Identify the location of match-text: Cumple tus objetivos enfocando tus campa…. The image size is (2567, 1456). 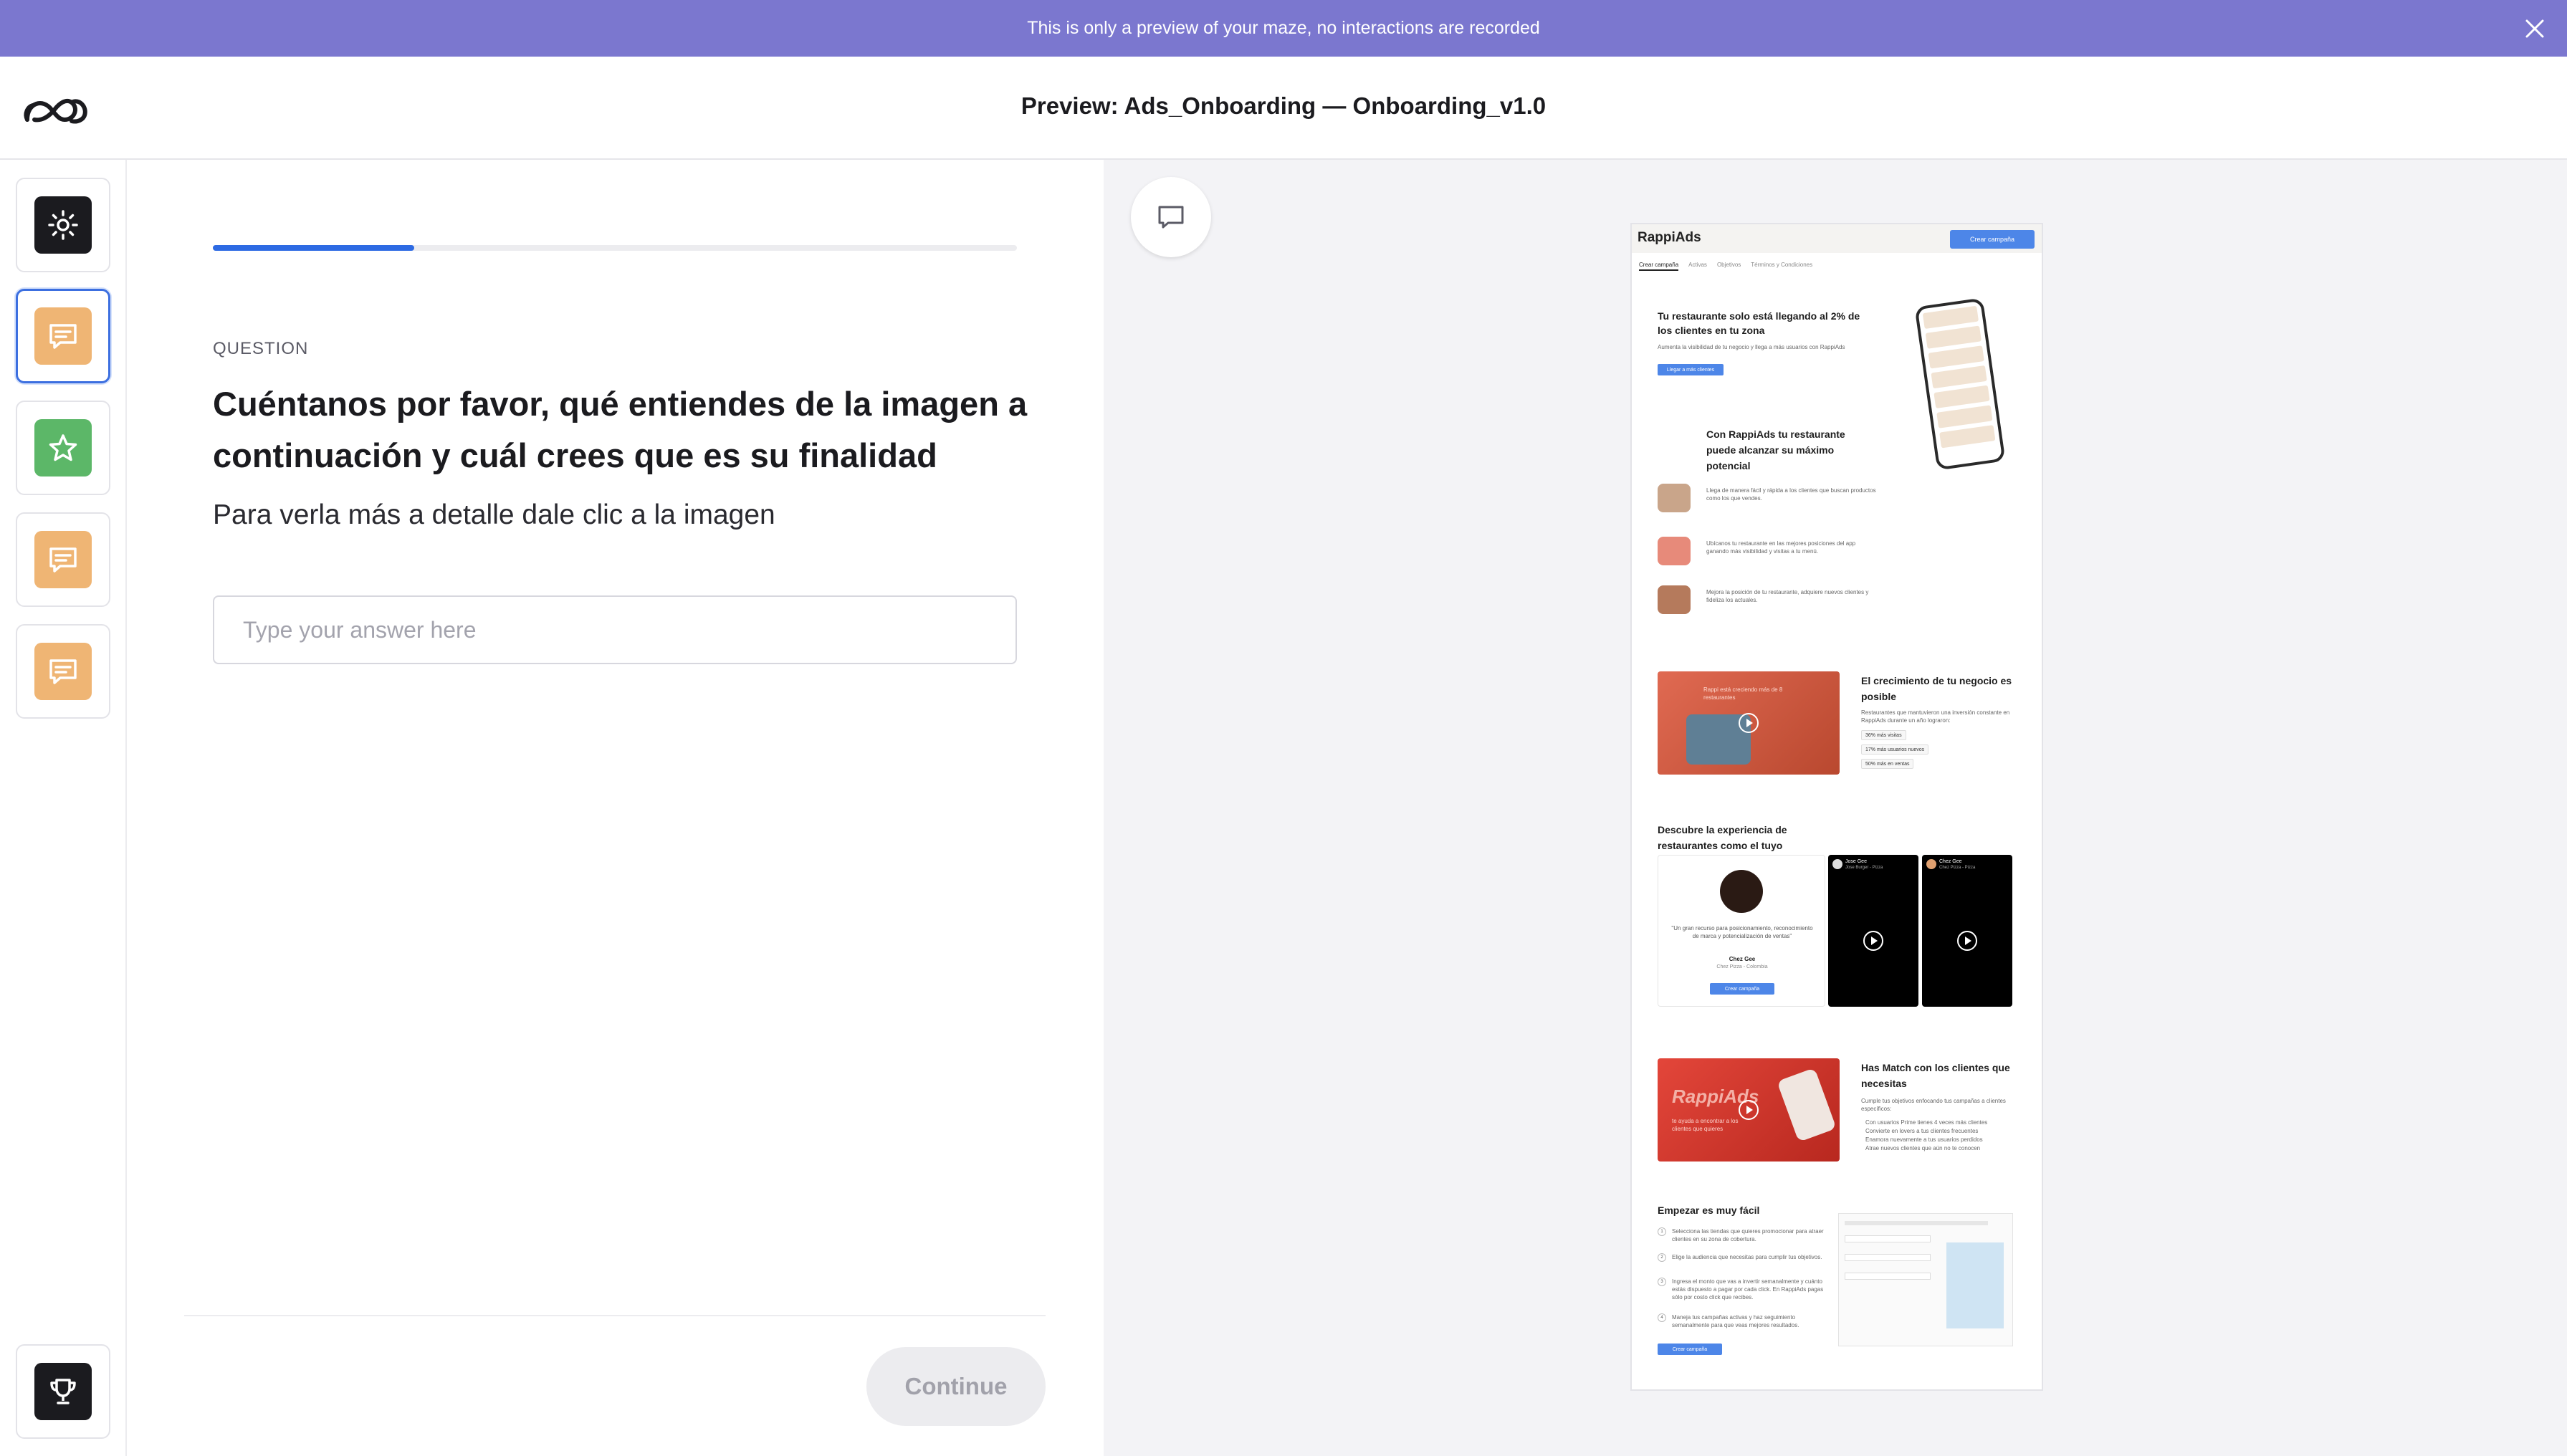
(1933, 1105).